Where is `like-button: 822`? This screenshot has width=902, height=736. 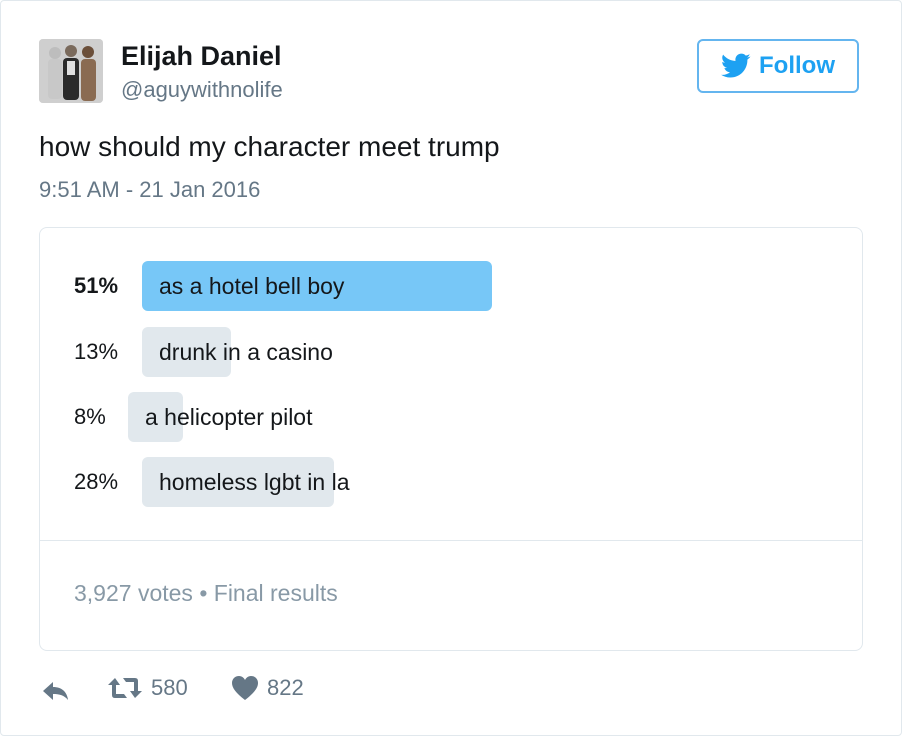 like-button: 822 is located at coordinates (267, 688).